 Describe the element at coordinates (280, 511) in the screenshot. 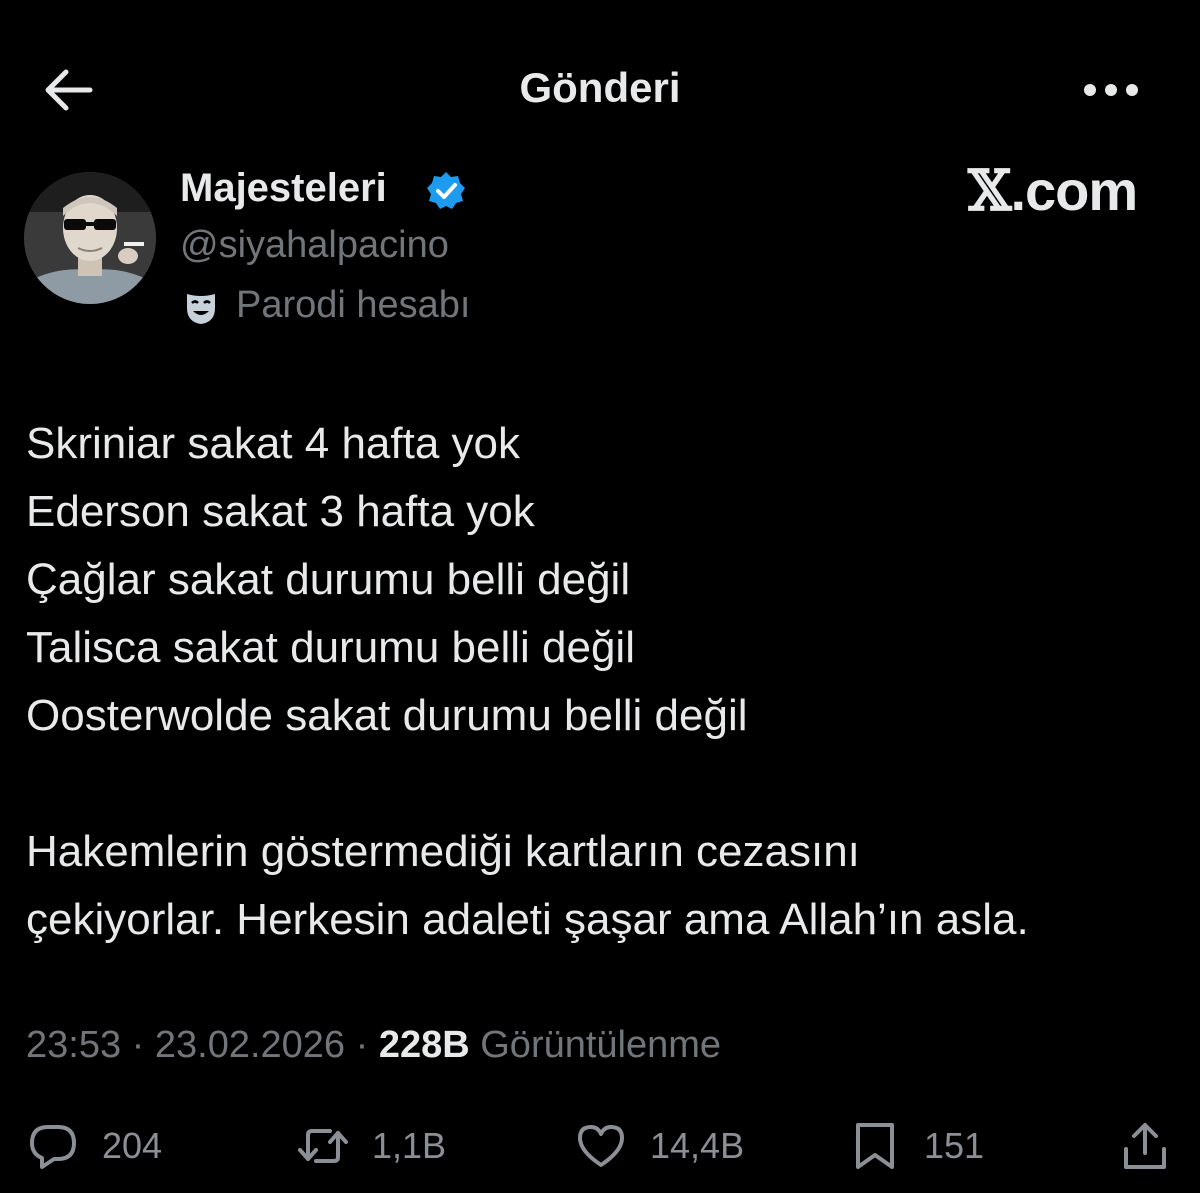

I see `tweet-line: Ederson sakat 3 hafta yok` at that location.